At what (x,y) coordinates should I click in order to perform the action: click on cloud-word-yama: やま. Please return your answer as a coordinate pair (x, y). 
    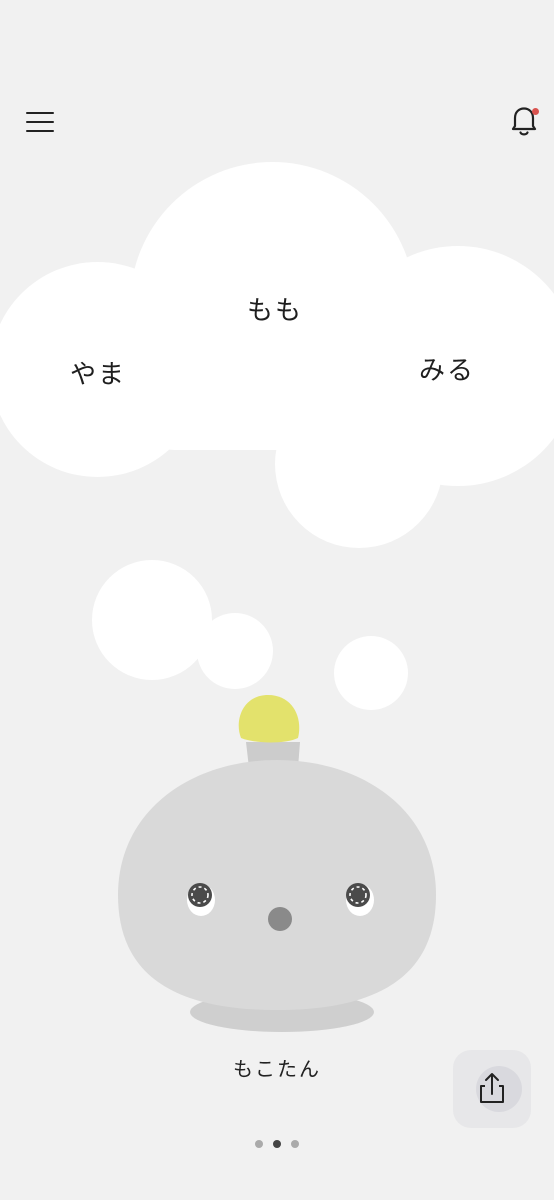
    Looking at the image, I should click on (98, 372).